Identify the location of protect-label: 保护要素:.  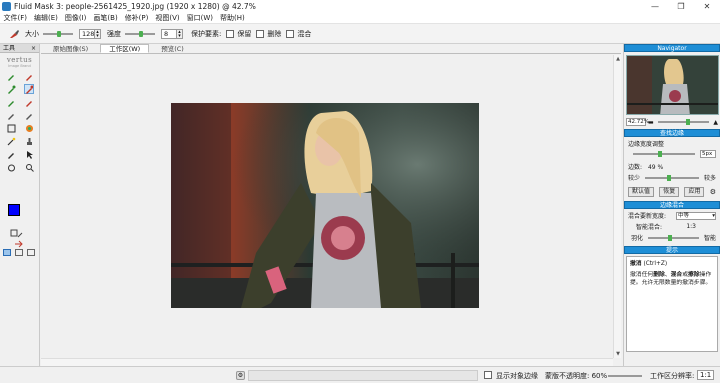
(206, 33).